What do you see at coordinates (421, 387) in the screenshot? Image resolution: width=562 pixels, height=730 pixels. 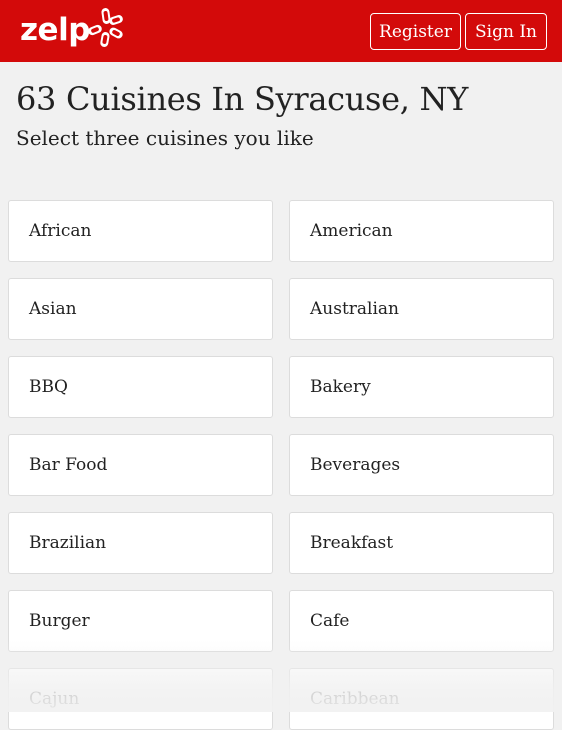 I see `cuisine-card-bakery: Bakery` at bounding box center [421, 387].